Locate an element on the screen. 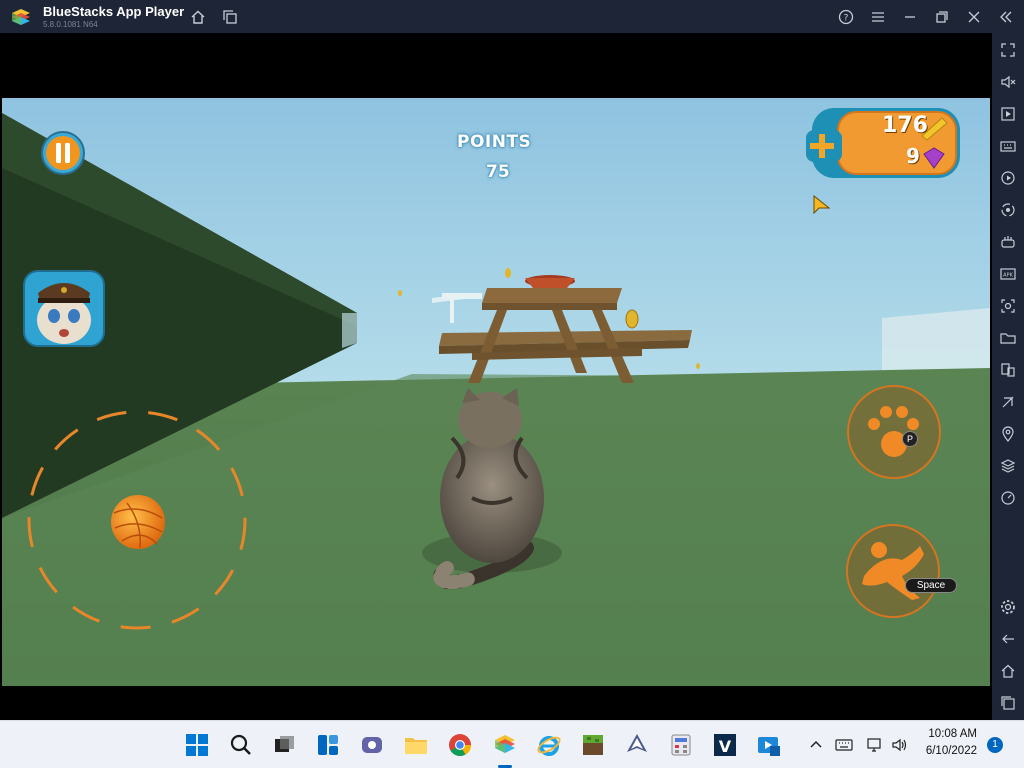 Image resolution: width=1024 pixels, height=768 pixels. teams-chat-icon is located at coordinates (372, 745).